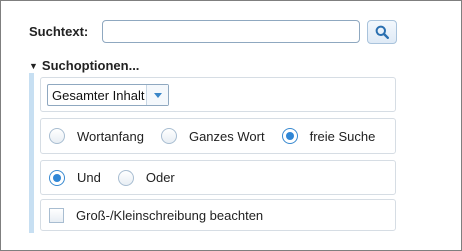  I want to click on scope-select: Gesamter Inhalt, so click(108, 95).